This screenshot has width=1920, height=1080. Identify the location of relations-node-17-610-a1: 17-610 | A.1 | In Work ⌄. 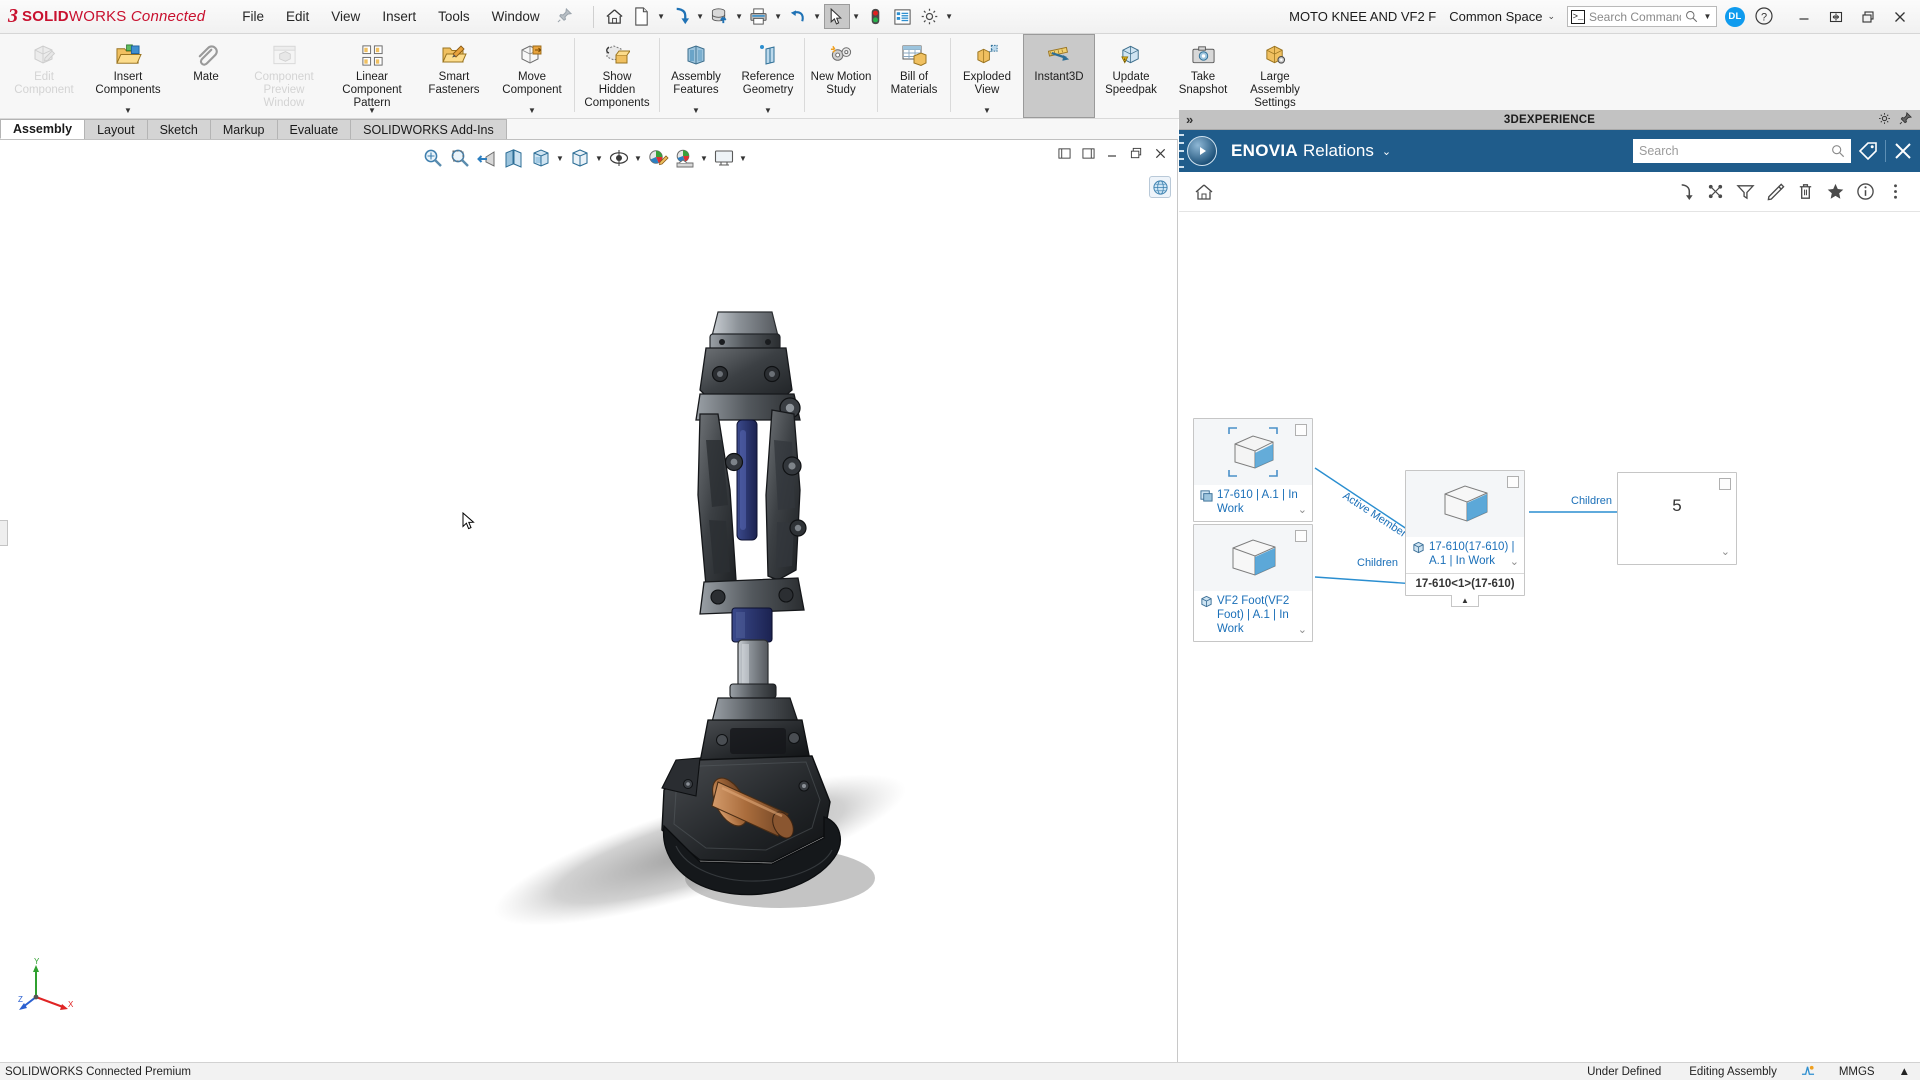
(1253, 470).